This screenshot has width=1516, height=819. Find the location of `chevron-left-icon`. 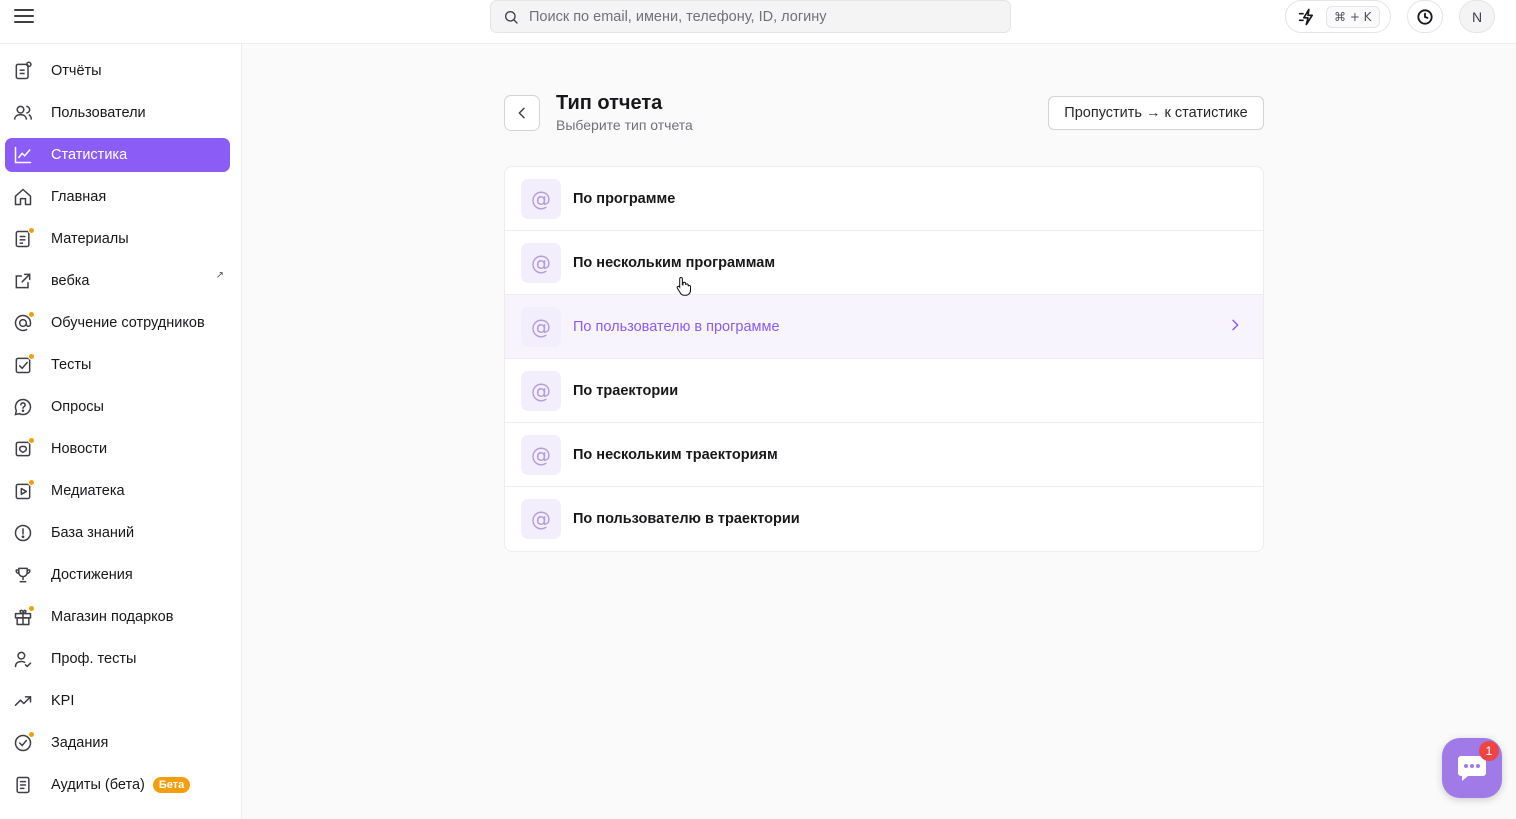

chevron-left-icon is located at coordinates (521, 113).